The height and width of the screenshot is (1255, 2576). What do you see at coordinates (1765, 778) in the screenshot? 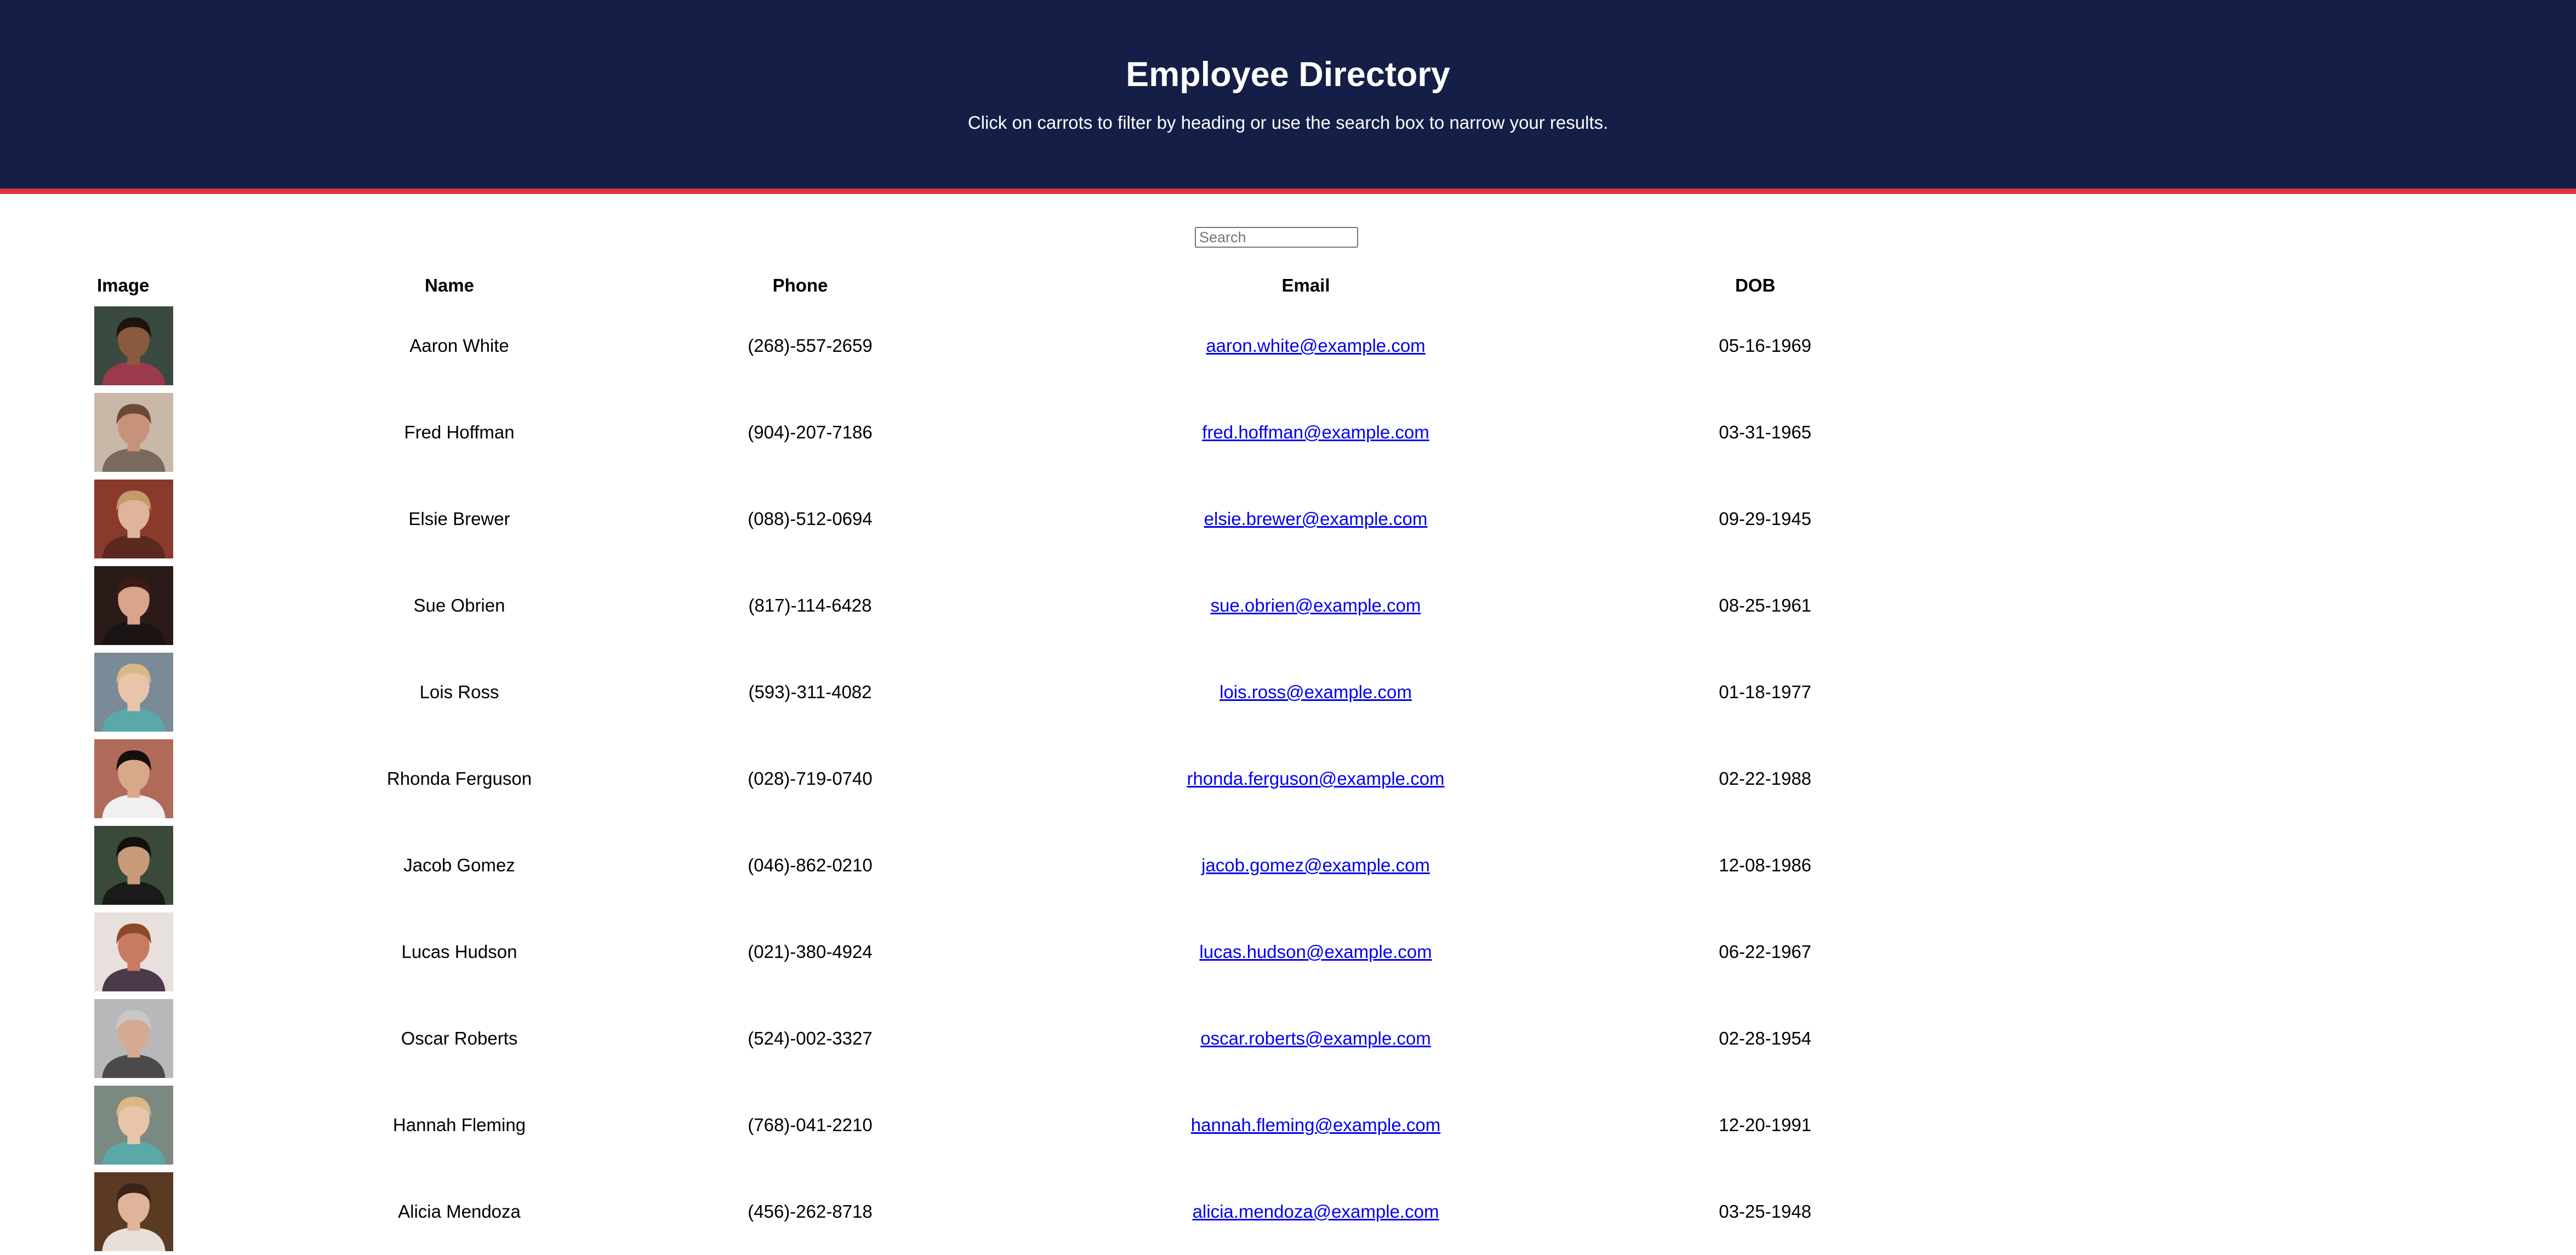
I see `dob-cell: 02-22-1988` at bounding box center [1765, 778].